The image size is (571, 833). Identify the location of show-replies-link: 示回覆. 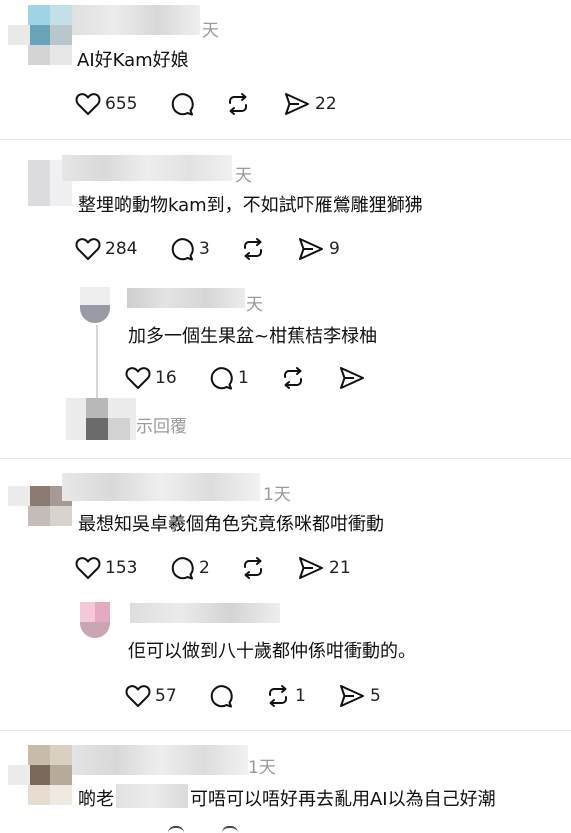
(161, 424).